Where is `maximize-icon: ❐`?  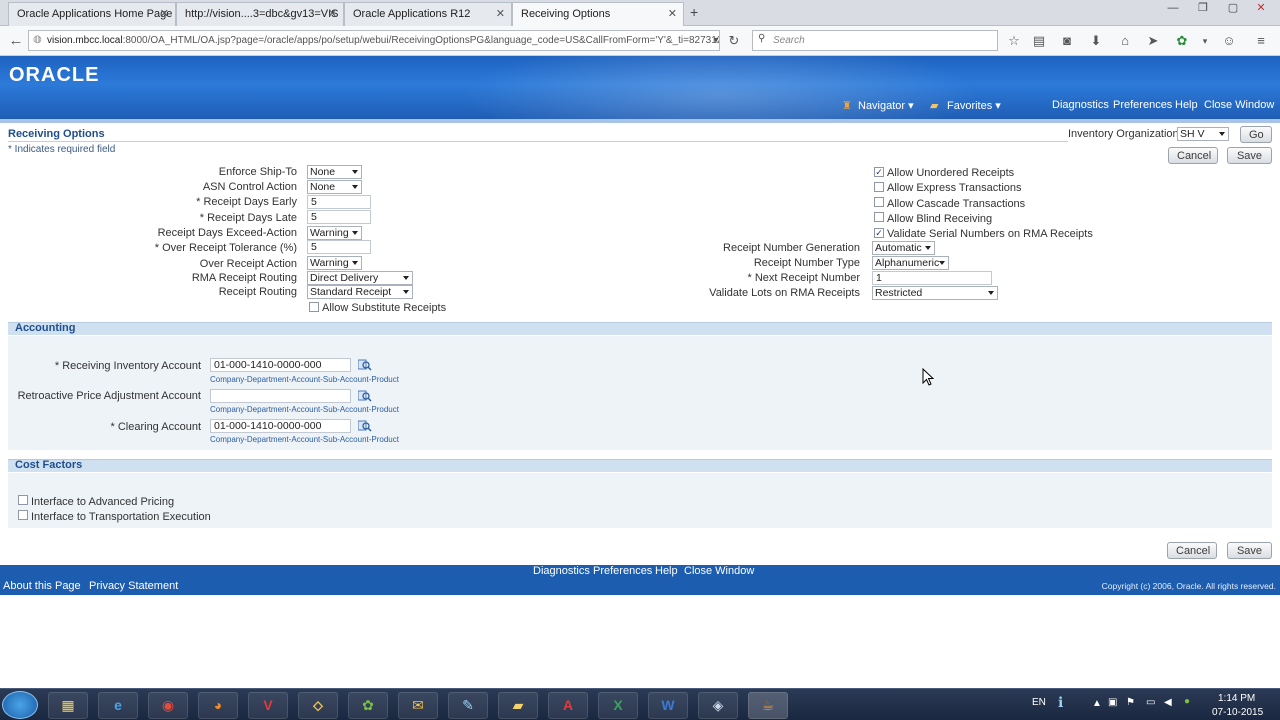
maximize-icon: ❐ is located at coordinates (1203, 9).